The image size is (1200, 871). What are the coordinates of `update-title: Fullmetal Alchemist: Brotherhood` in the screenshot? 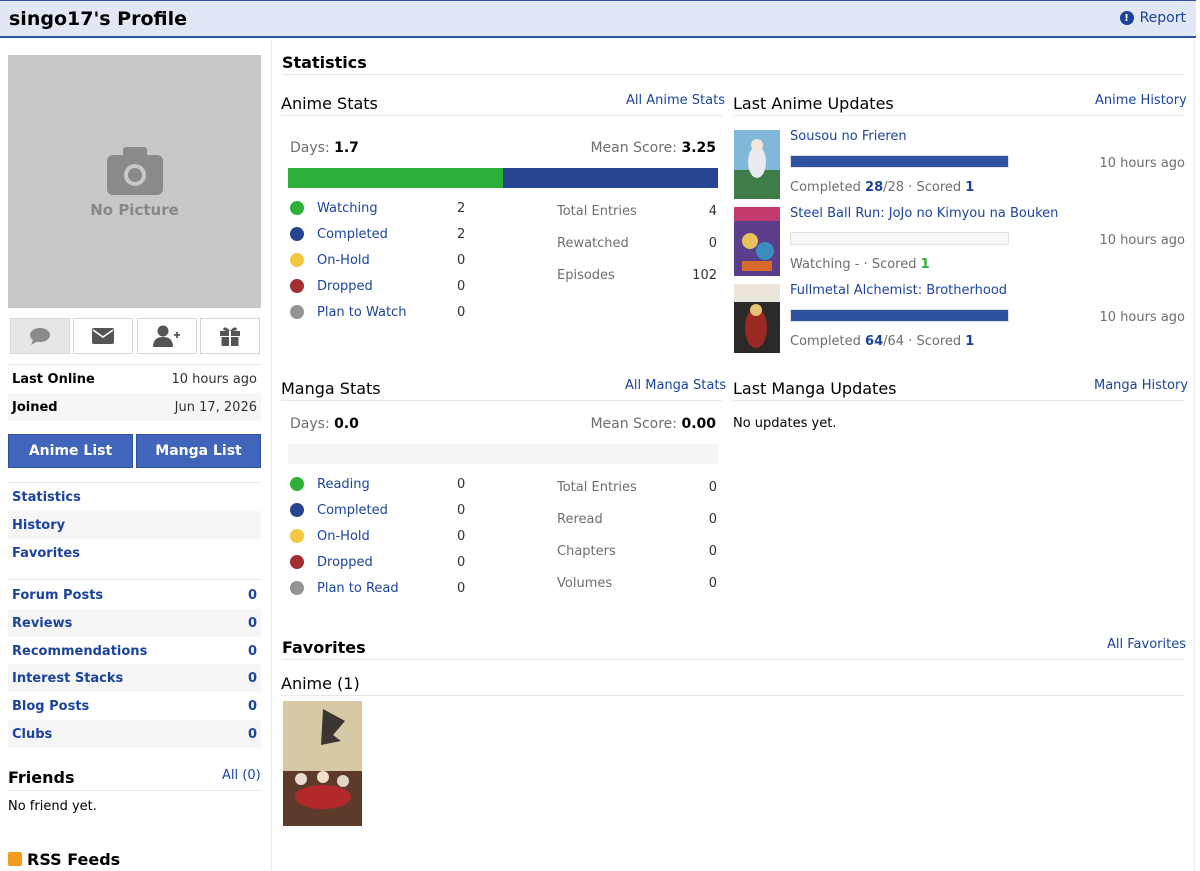 It's located at (898, 290).